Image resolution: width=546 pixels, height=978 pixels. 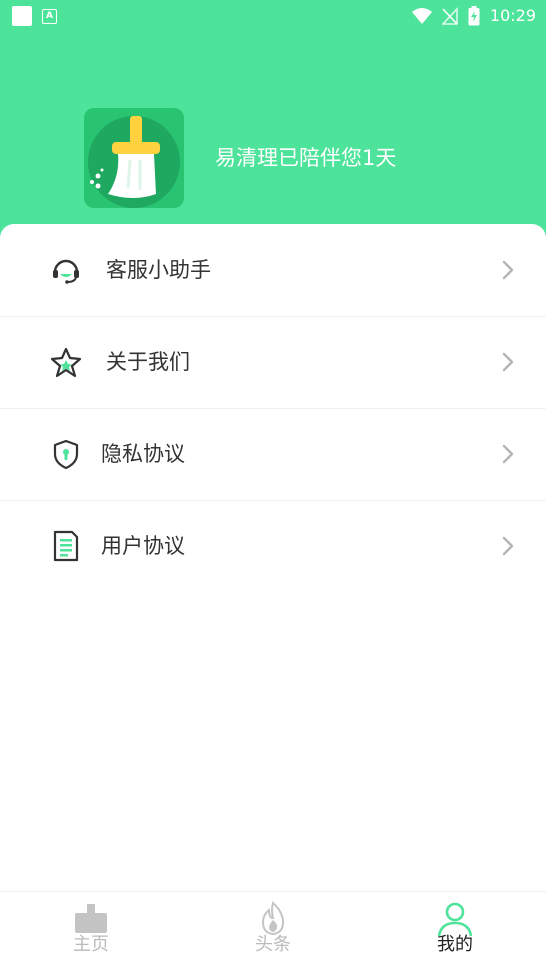 I want to click on tab-home: 主页, so click(x=91, y=935).